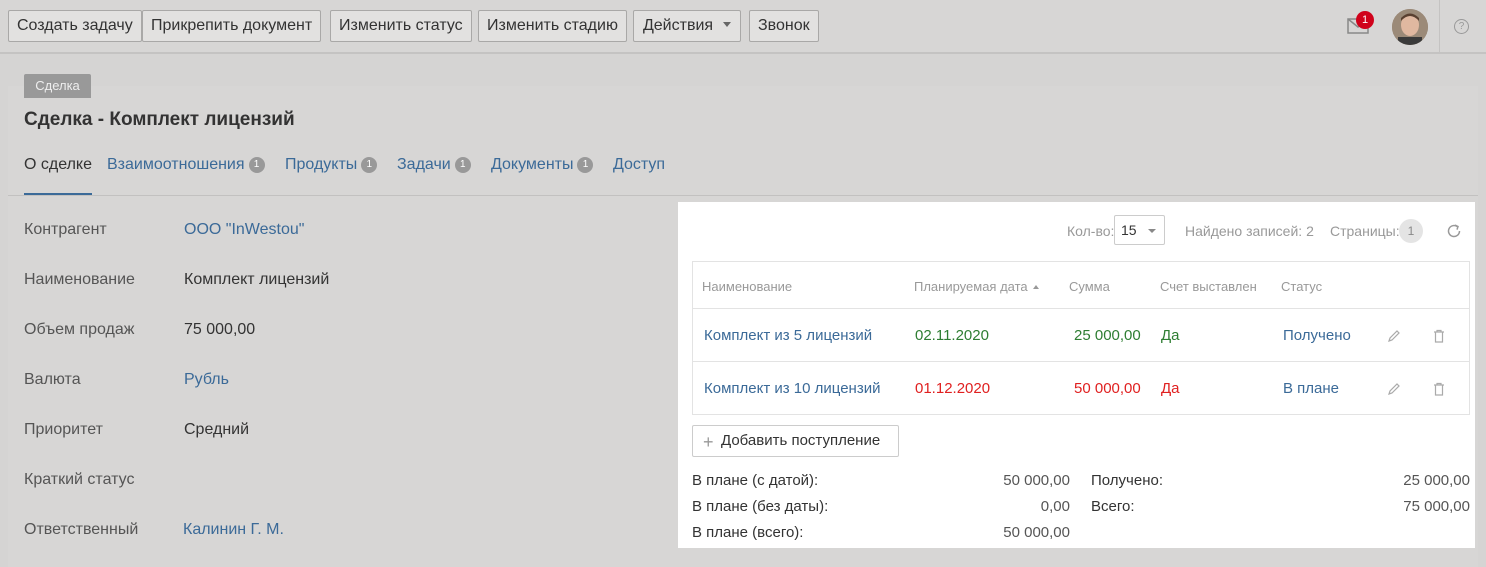  Describe the element at coordinates (952, 335) in the screenshot. I see `payment-date: 02.11.2020` at that location.